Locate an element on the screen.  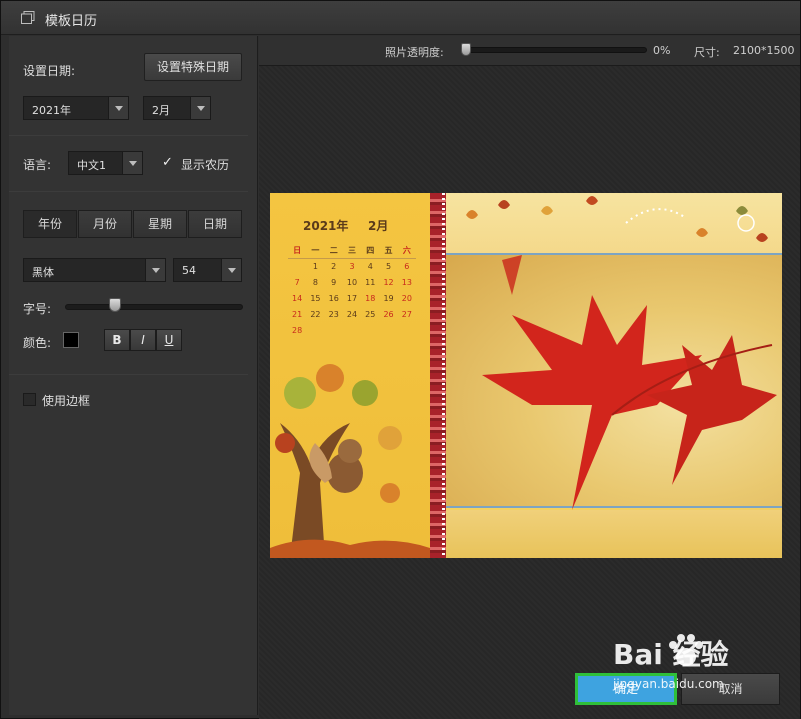
tab-month: 月份 is located at coordinates (105, 224).